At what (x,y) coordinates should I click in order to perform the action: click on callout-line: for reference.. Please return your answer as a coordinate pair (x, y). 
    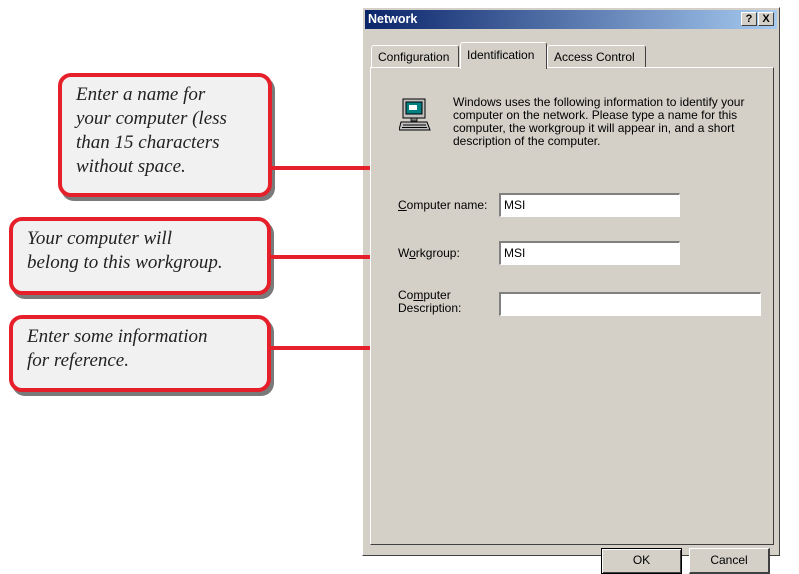
    Looking at the image, I should click on (78, 360).